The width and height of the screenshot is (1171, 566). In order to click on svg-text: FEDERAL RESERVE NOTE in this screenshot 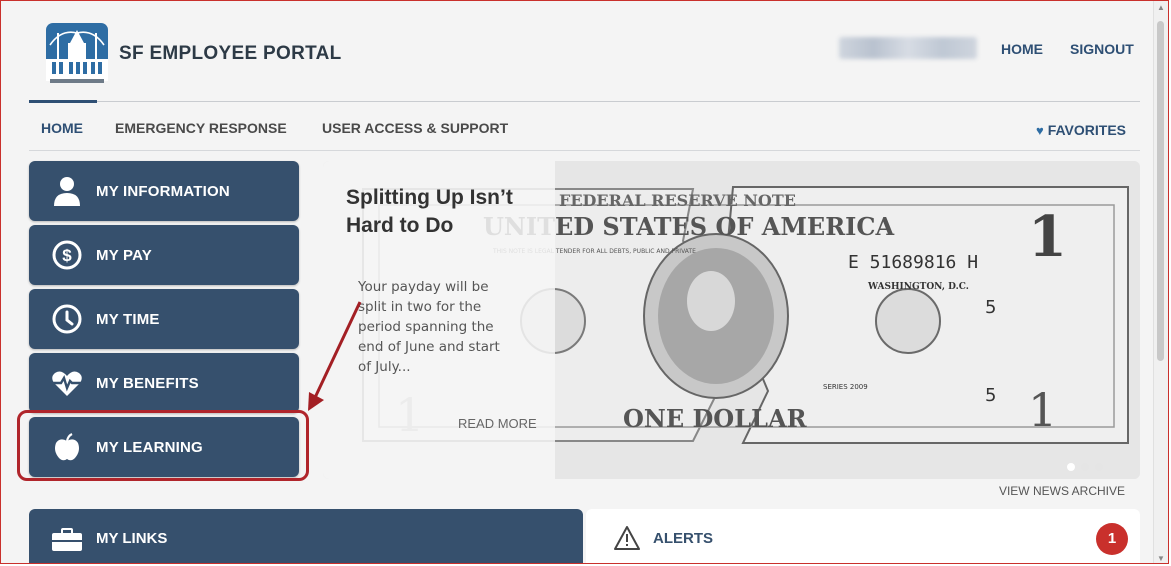, I will do `click(677, 200)`.